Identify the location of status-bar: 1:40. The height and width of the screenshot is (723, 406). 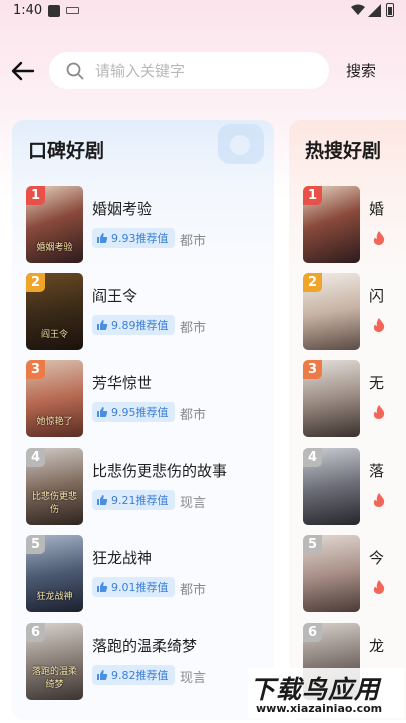
(203, 12).